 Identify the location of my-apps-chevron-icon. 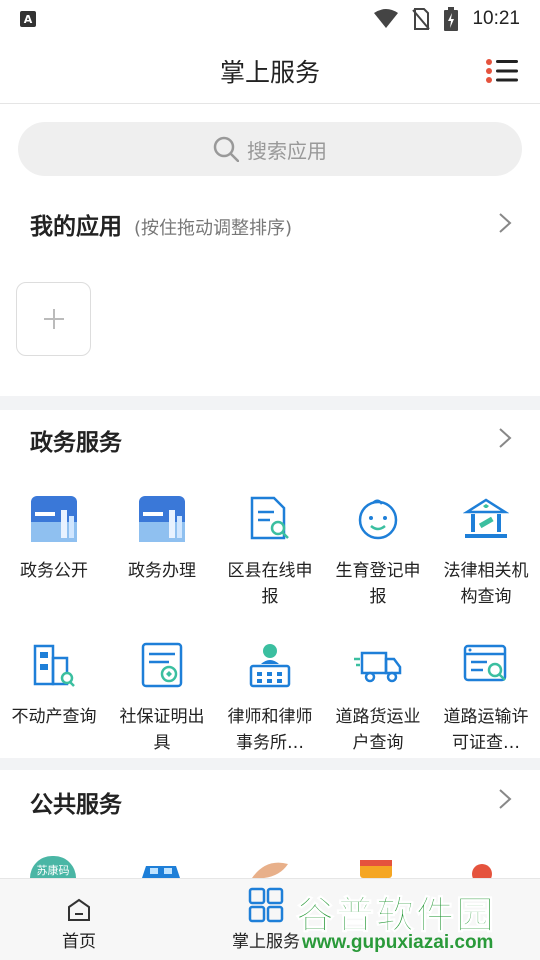
(505, 223).